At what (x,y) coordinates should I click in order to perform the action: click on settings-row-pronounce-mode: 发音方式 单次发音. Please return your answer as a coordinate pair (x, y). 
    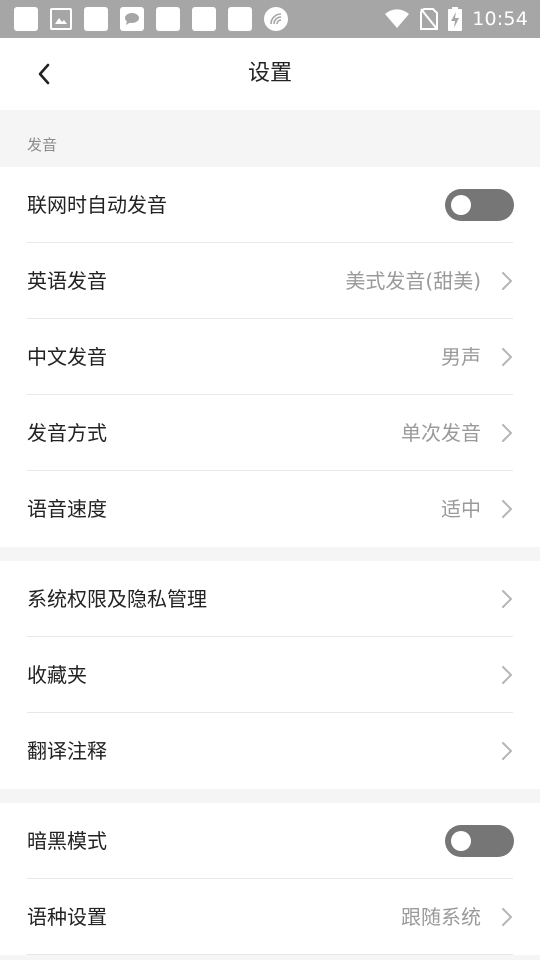
    Looking at the image, I should click on (270, 433).